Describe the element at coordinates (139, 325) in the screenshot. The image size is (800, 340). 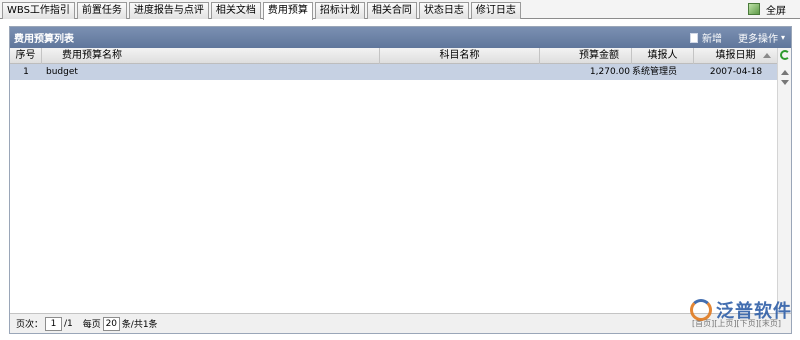
I see `record-summary: 条/共1条` at that location.